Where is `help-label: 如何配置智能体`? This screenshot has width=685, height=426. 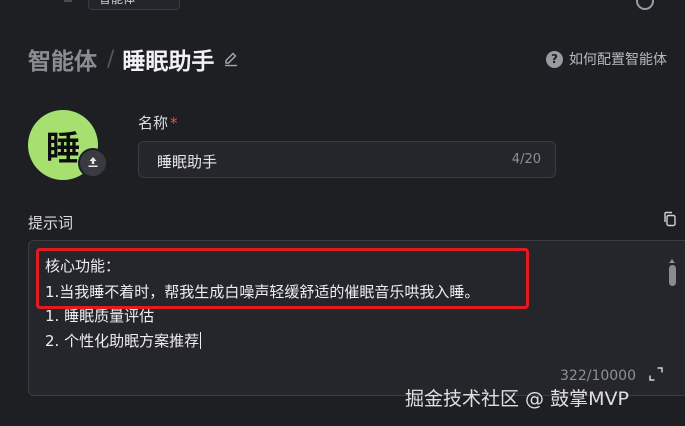
help-label: 如何配置智能体 is located at coordinates (618, 60).